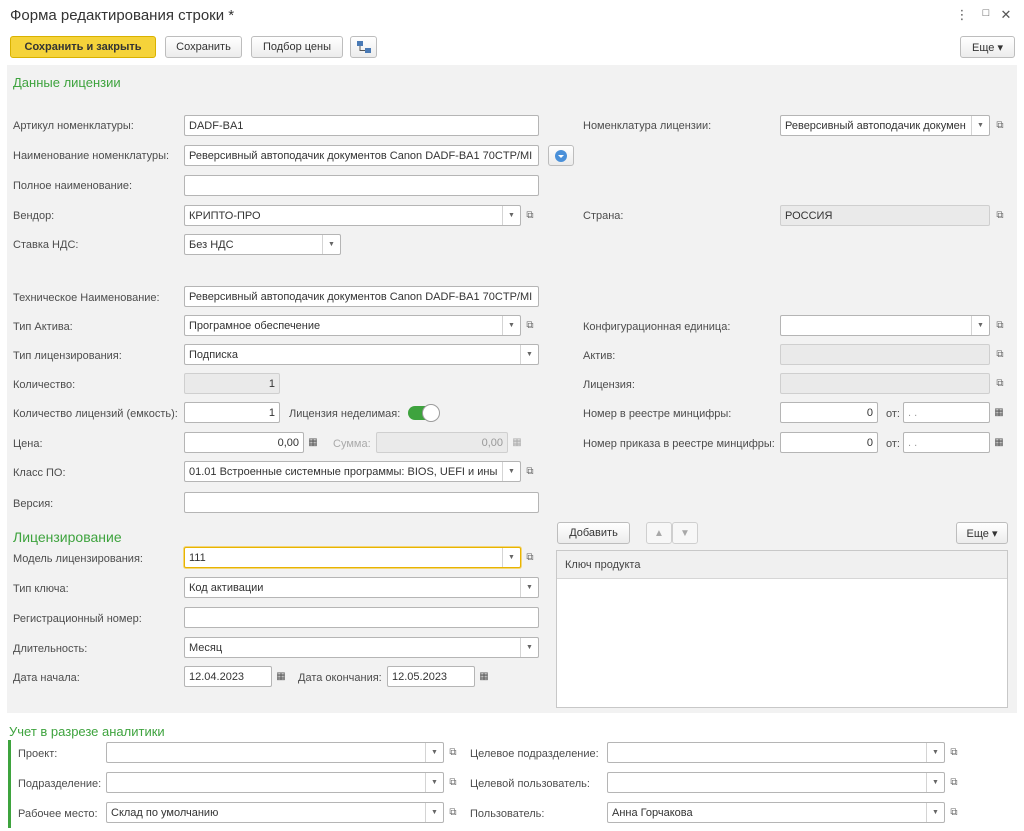  What do you see at coordinates (987, 47) in the screenshot?
I see `toolbar-more-button: Еще ▾` at bounding box center [987, 47].